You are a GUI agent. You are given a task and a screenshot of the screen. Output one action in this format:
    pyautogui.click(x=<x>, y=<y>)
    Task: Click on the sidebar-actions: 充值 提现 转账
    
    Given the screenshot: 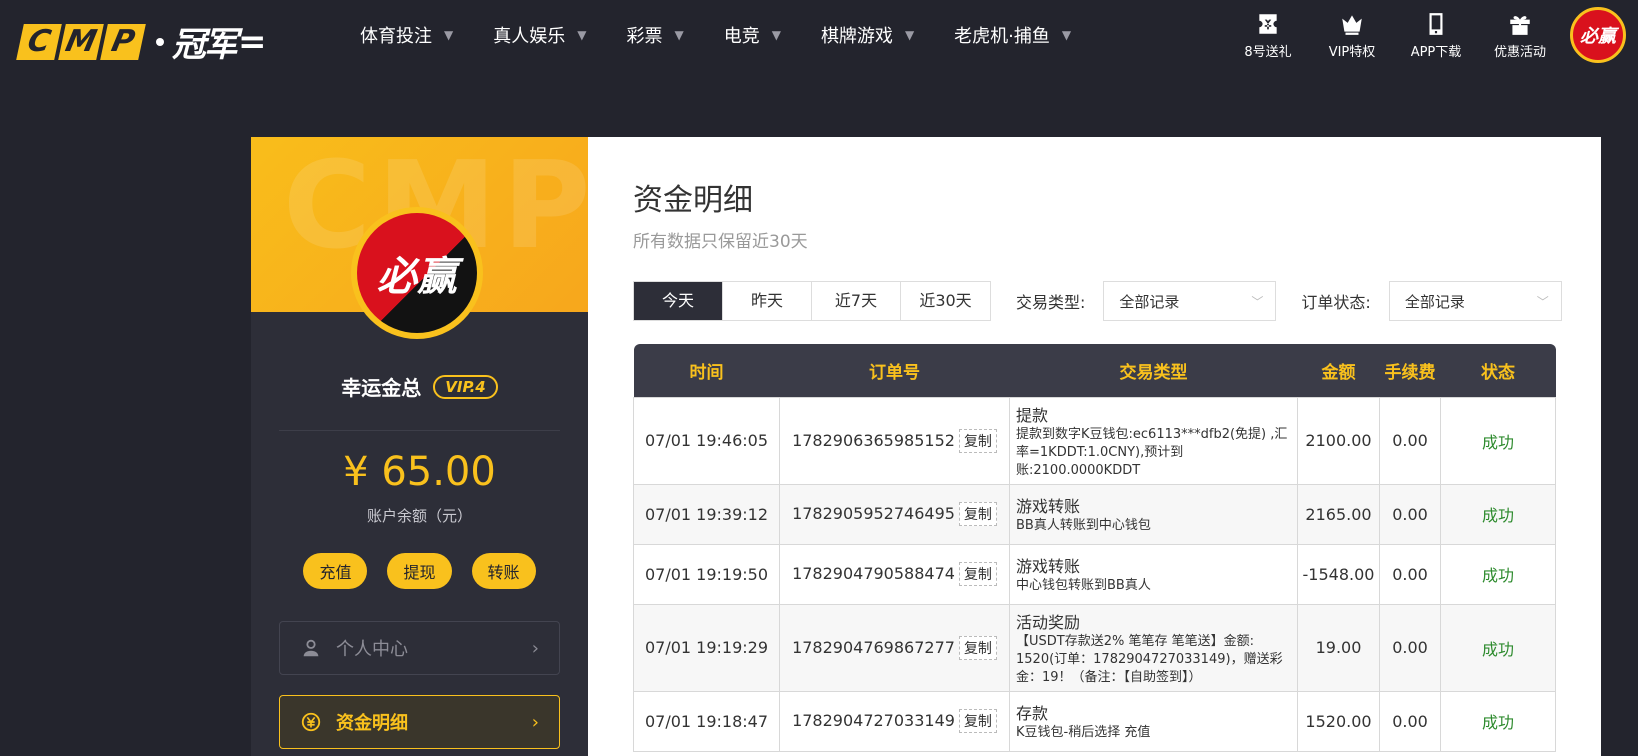 What is the action you would take?
    pyautogui.click(x=419, y=571)
    